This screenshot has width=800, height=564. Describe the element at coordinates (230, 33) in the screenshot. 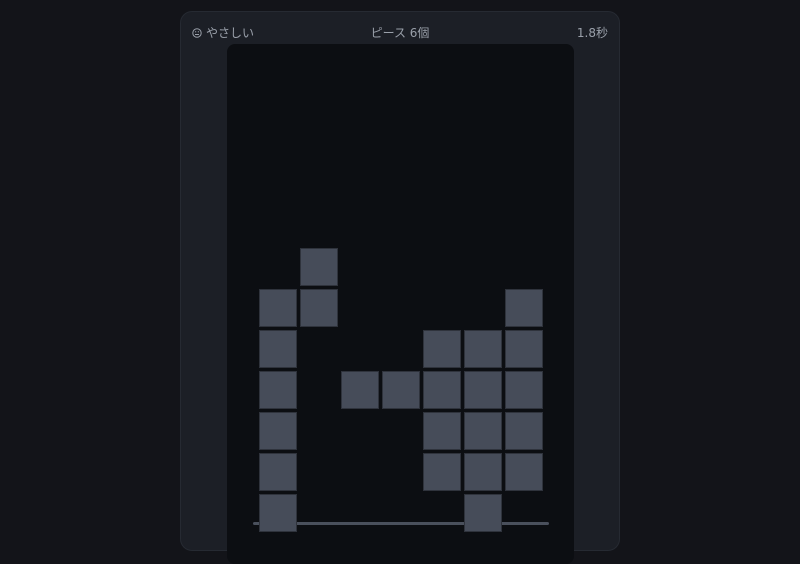

I see `difficulty-label: やさしい` at that location.